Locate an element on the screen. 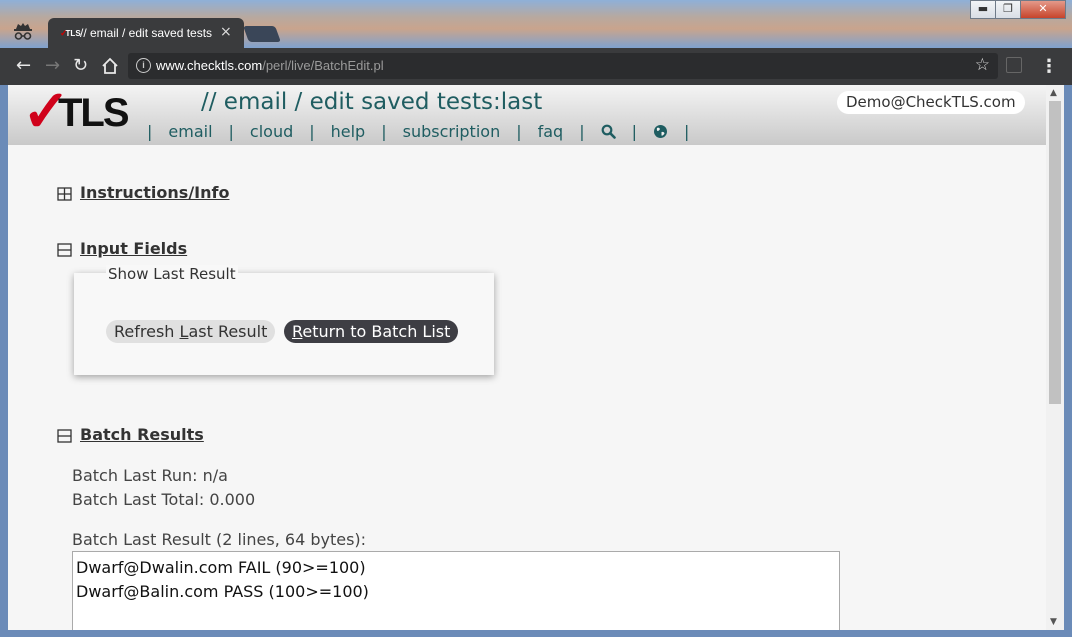 The image size is (1072, 637). incognito-icon is located at coordinates (23, 31).